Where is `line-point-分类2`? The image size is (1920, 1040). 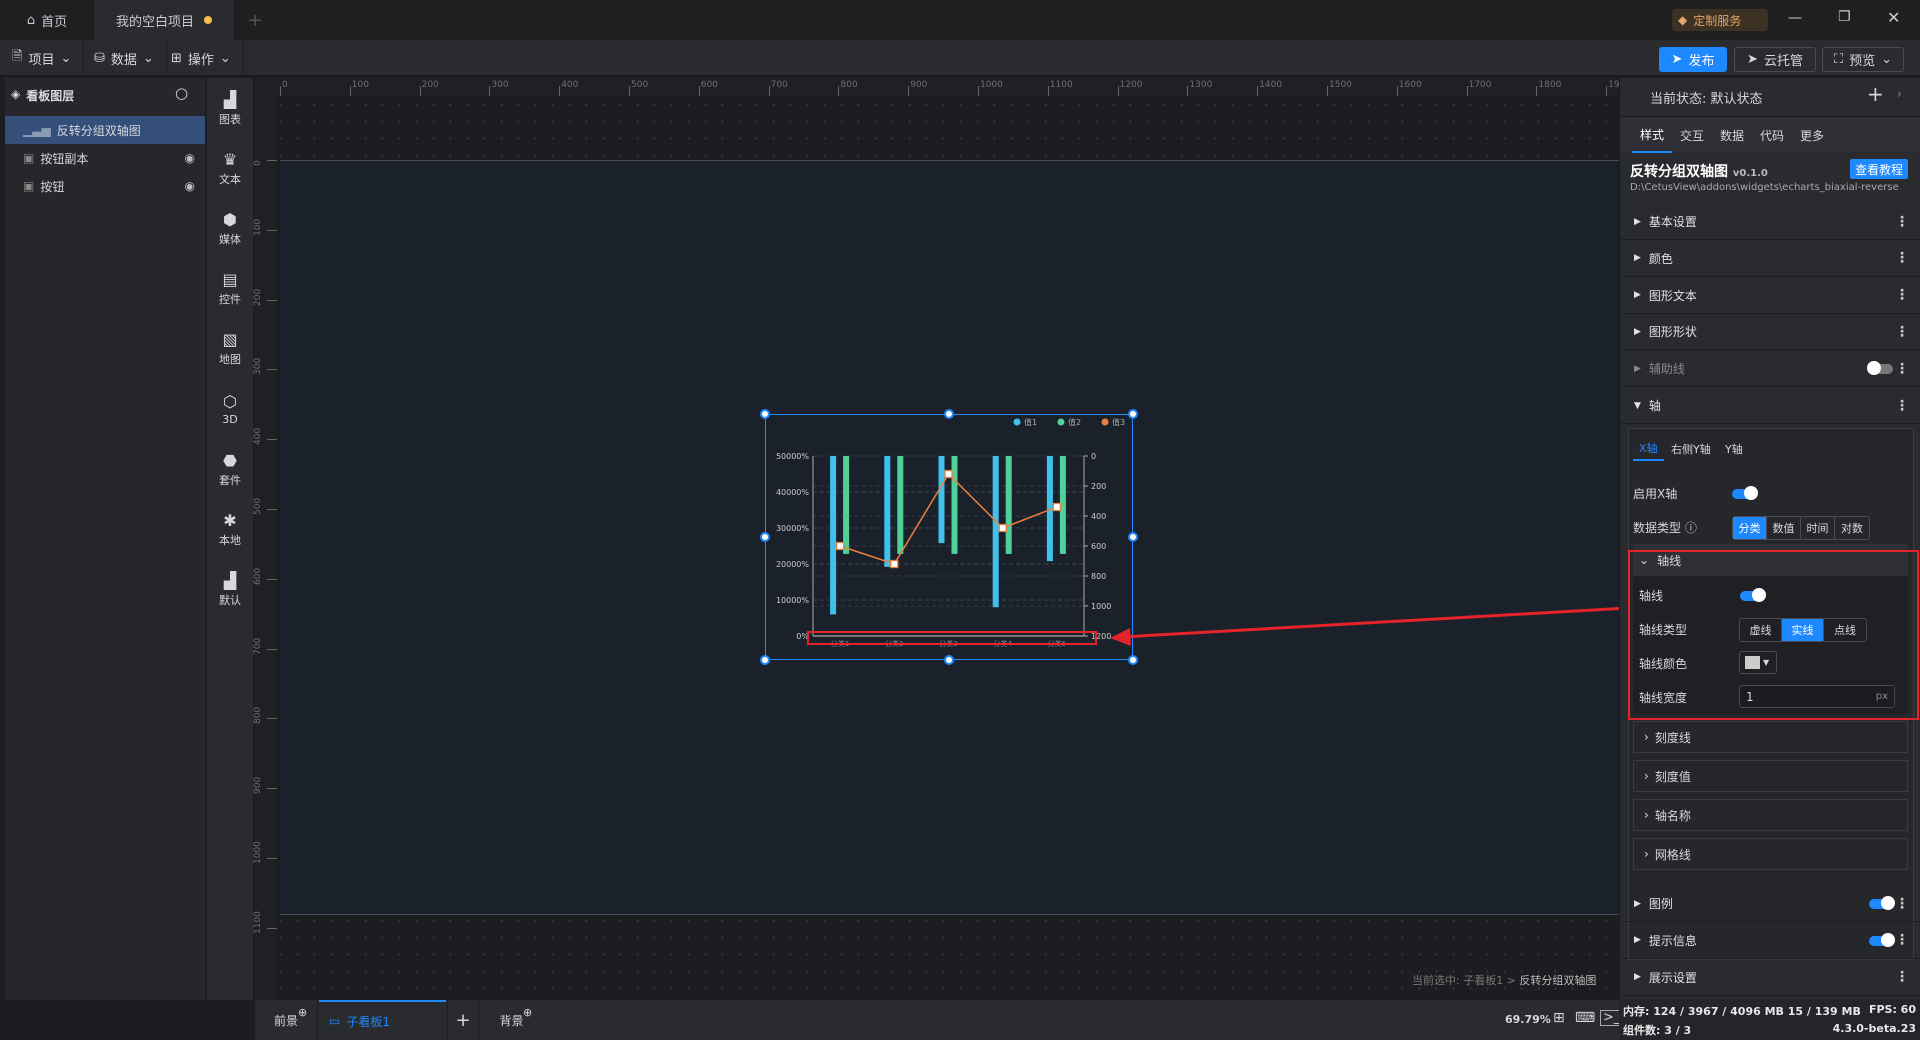 line-point-分类2 is located at coordinates (894, 564).